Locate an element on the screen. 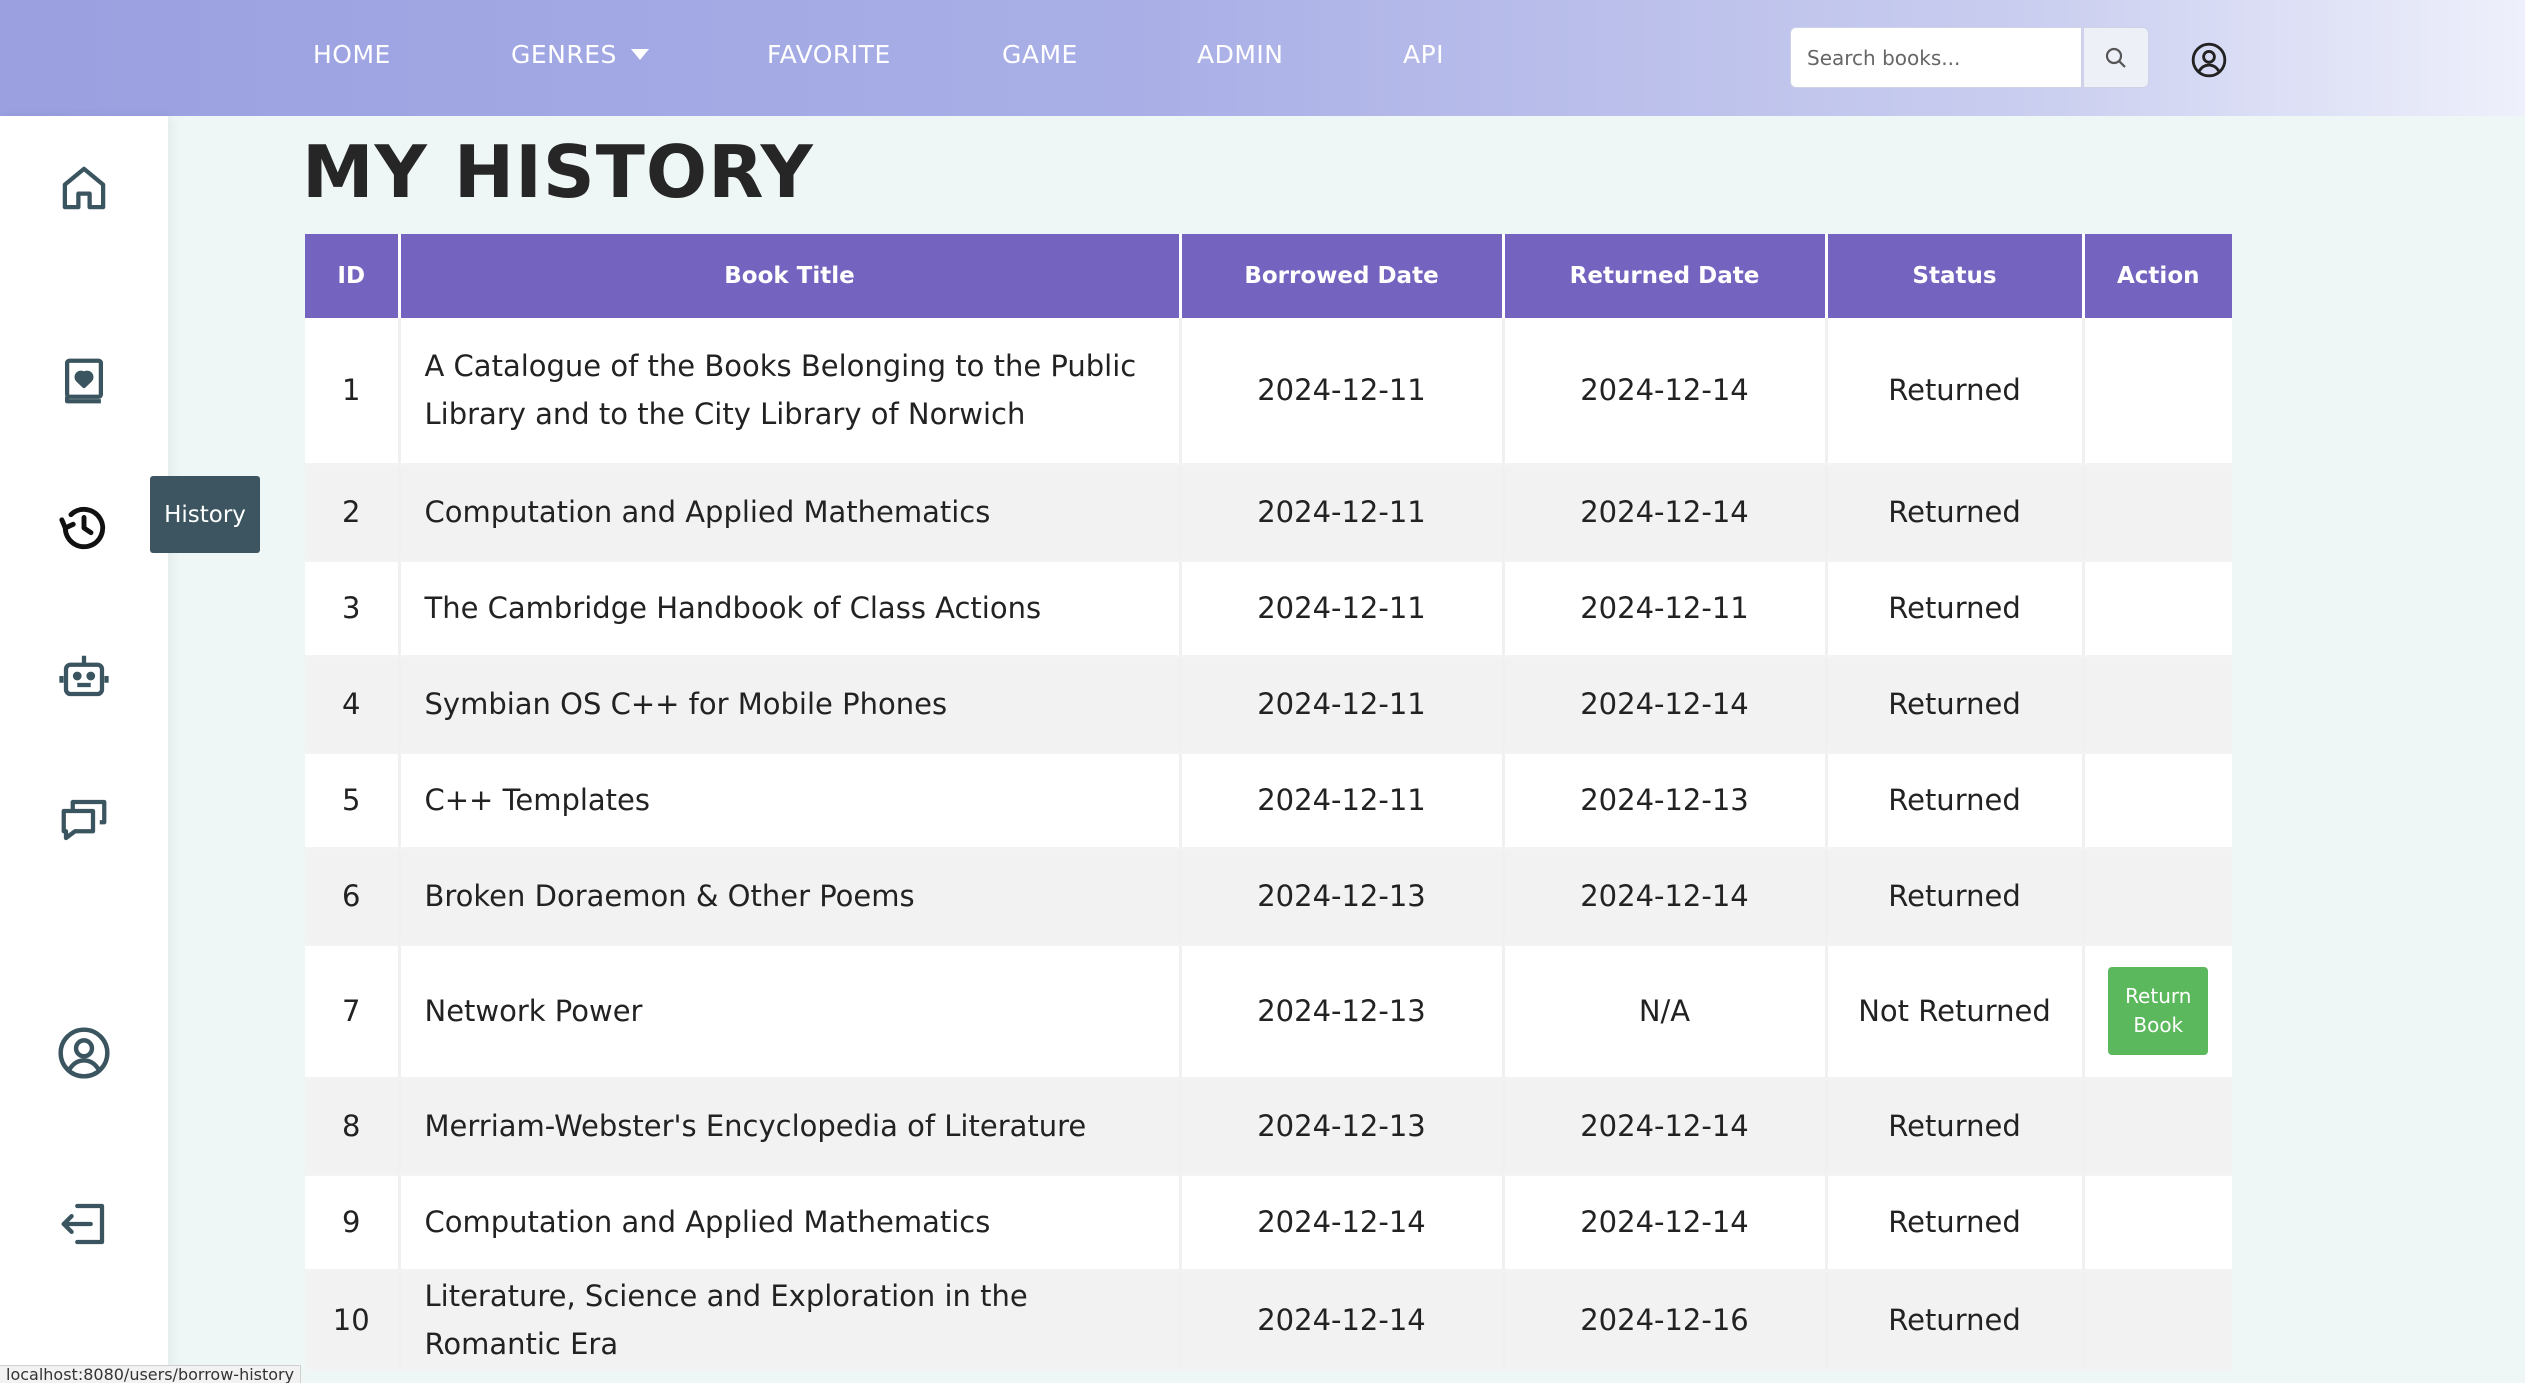 This screenshot has height=1383, width=2525. chat-icon is located at coordinates (84, 820).